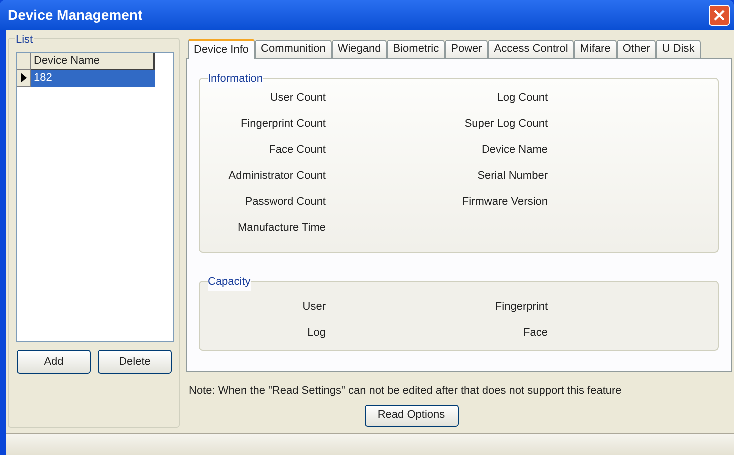 This screenshot has width=734, height=455. Describe the element at coordinates (317, 333) in the screenshot. I see `field-label: Log` at that location.